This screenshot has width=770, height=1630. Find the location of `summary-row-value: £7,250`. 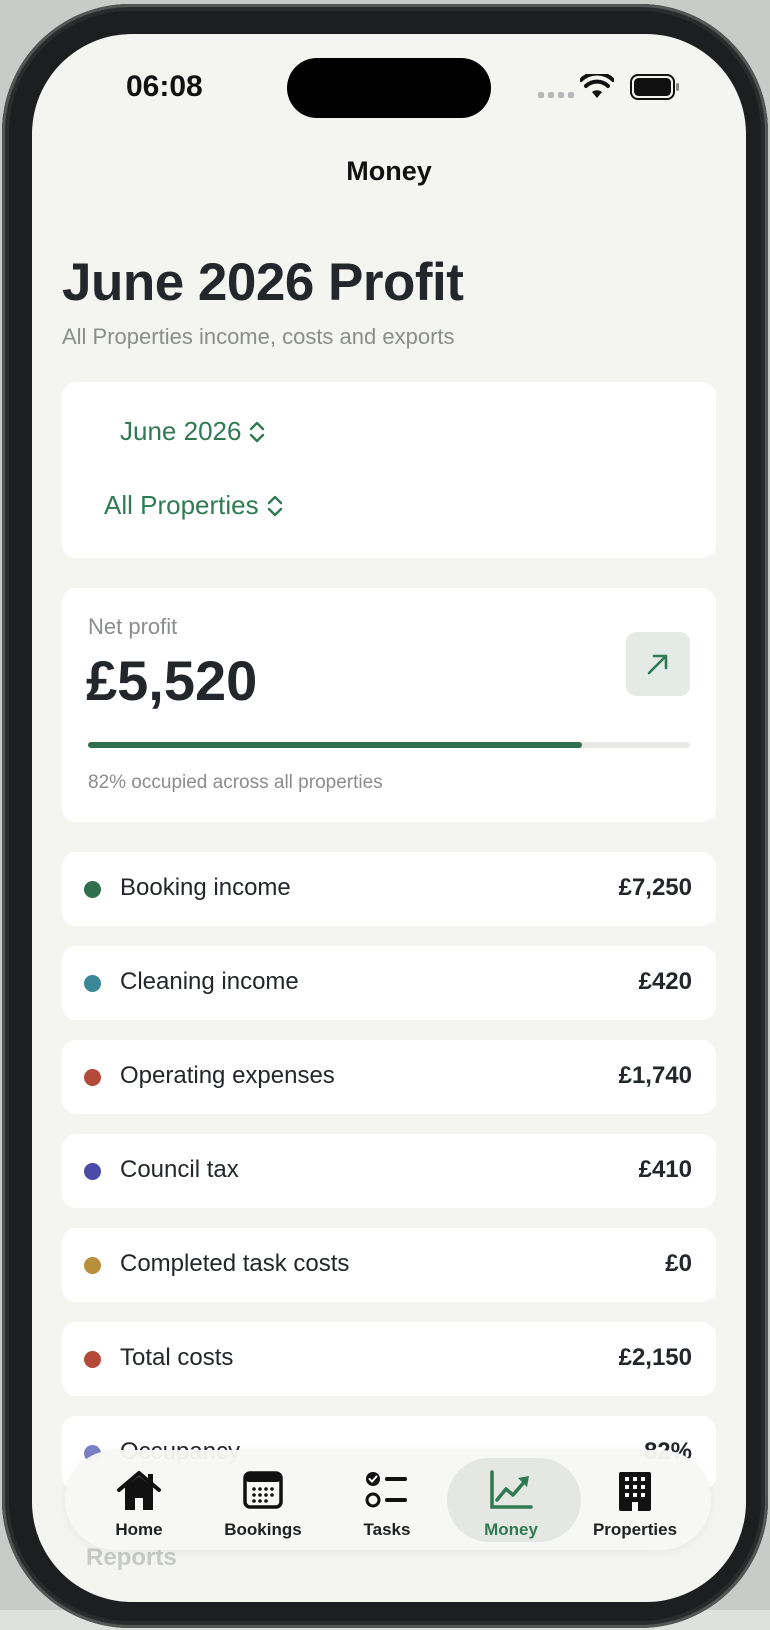

summary-row-value: £7,250 is located at coordinates (655, 887).